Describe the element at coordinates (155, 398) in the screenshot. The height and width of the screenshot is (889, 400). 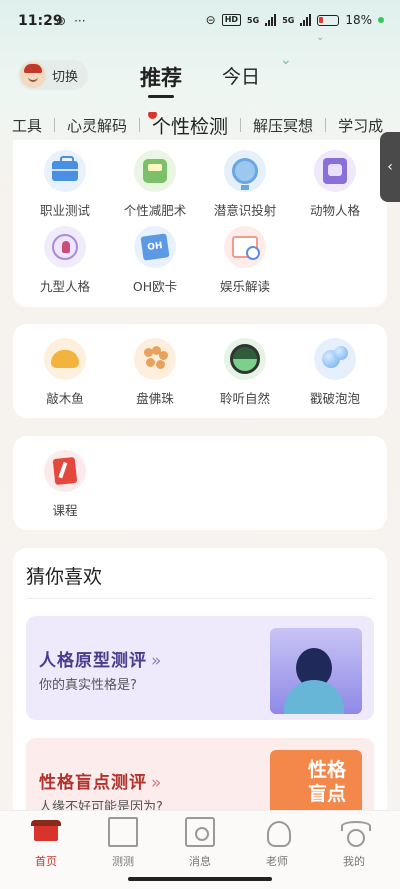
I see `grid-label: 盘佛珠` at that location.